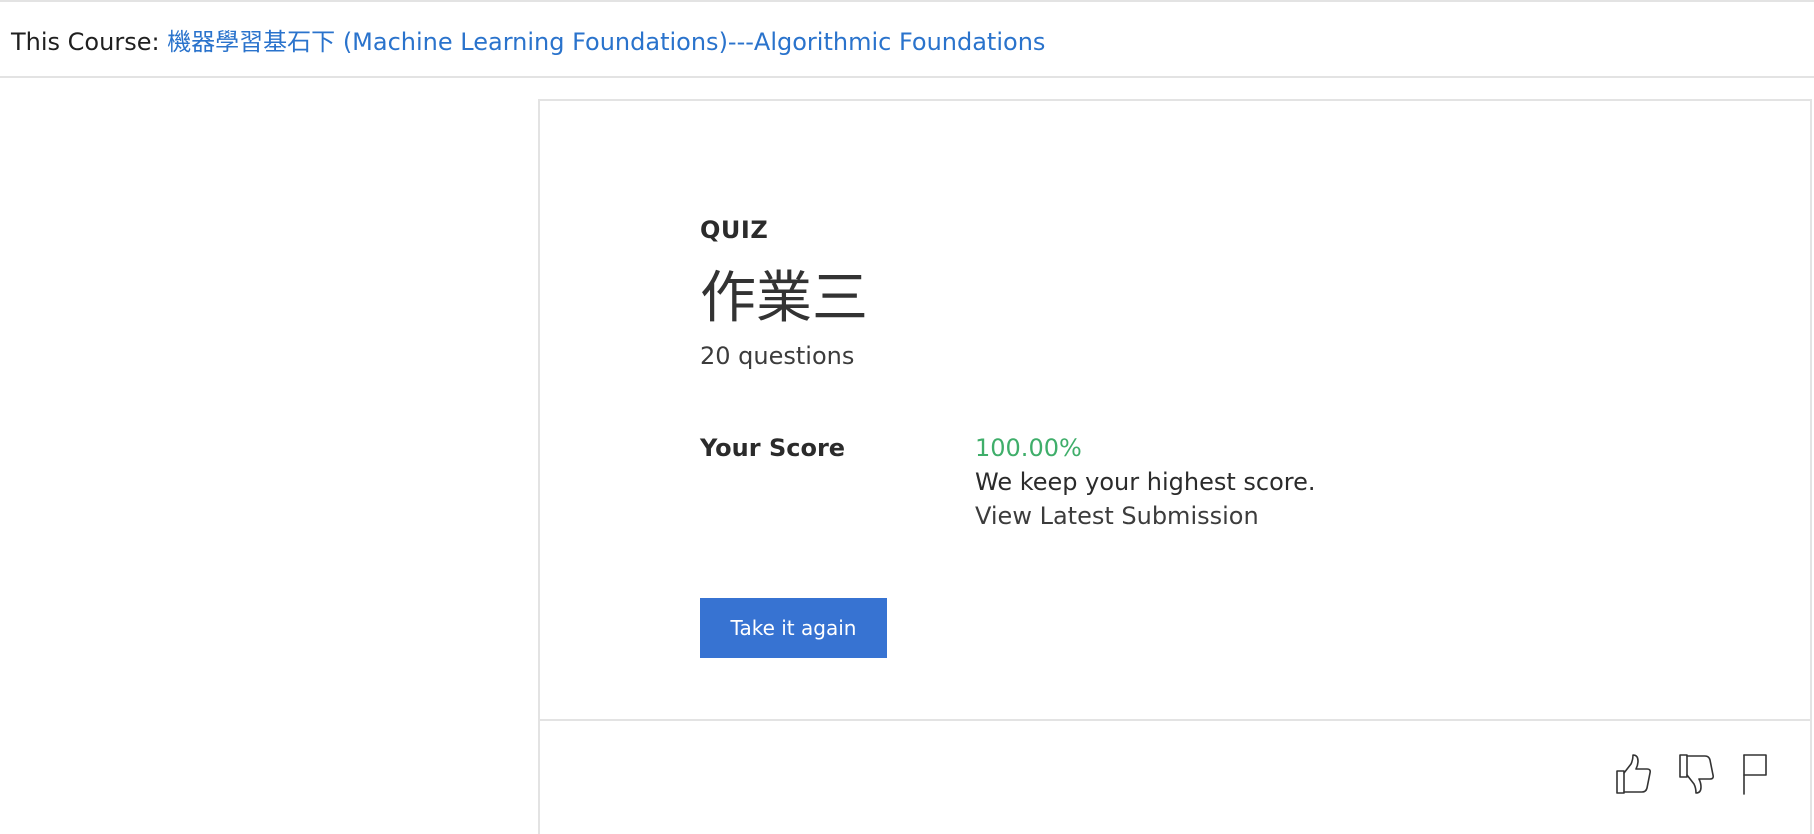 The width and height of the screenshot is (1814, 834). I want to click on thumbs-down-icon, so click(1697, 774).